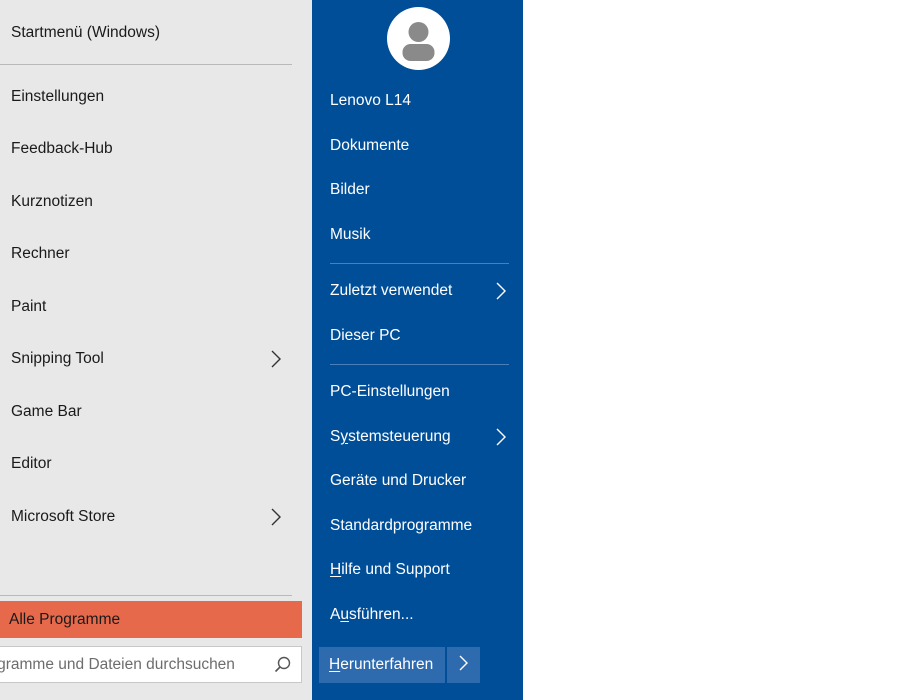 Image resolution: width=900 pixels, height=700 pixels. I want to click on menu-item-paint: Paint, so click(151, 307).